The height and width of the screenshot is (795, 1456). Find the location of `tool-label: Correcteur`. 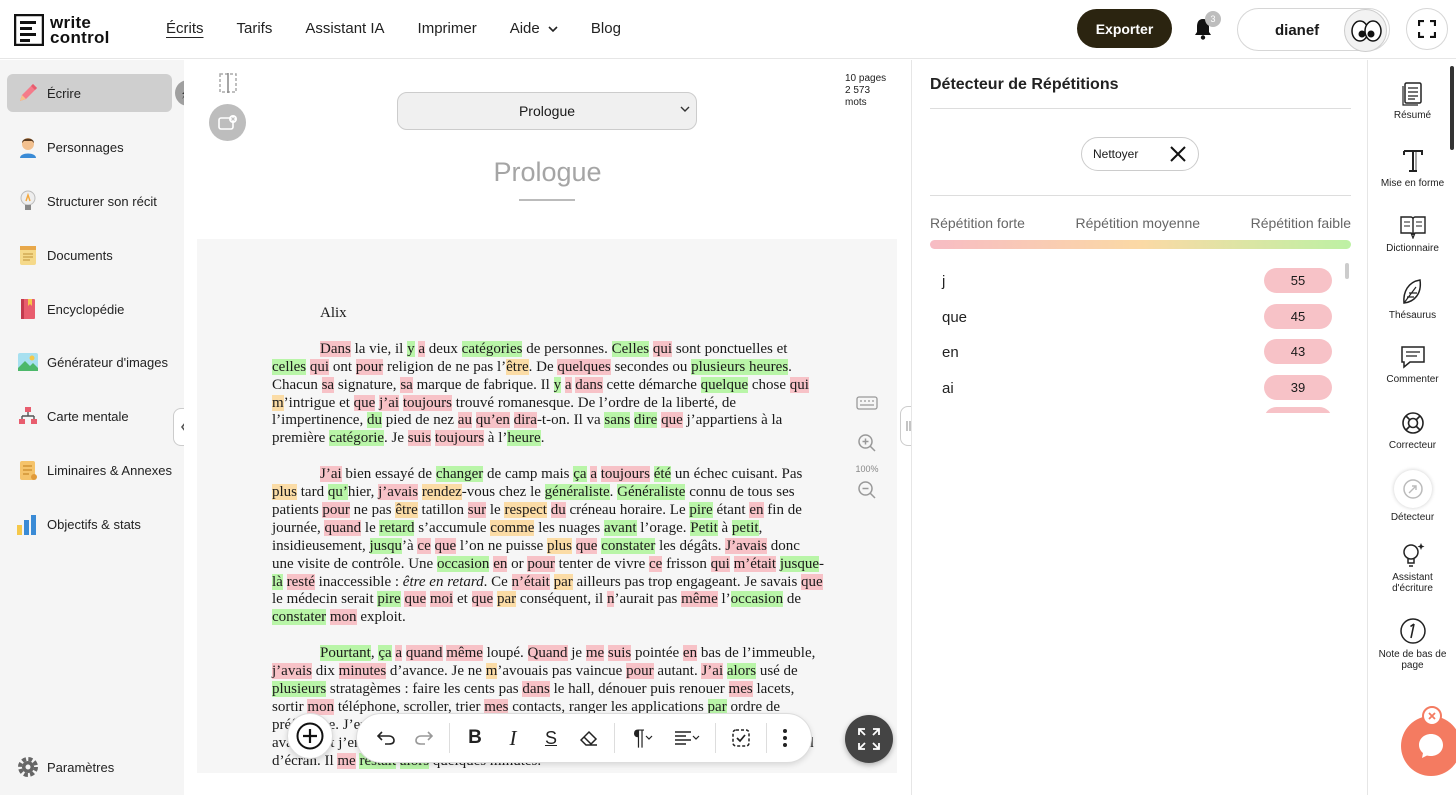

tool-label: Correcteur is located at coordinates (1412, 445).